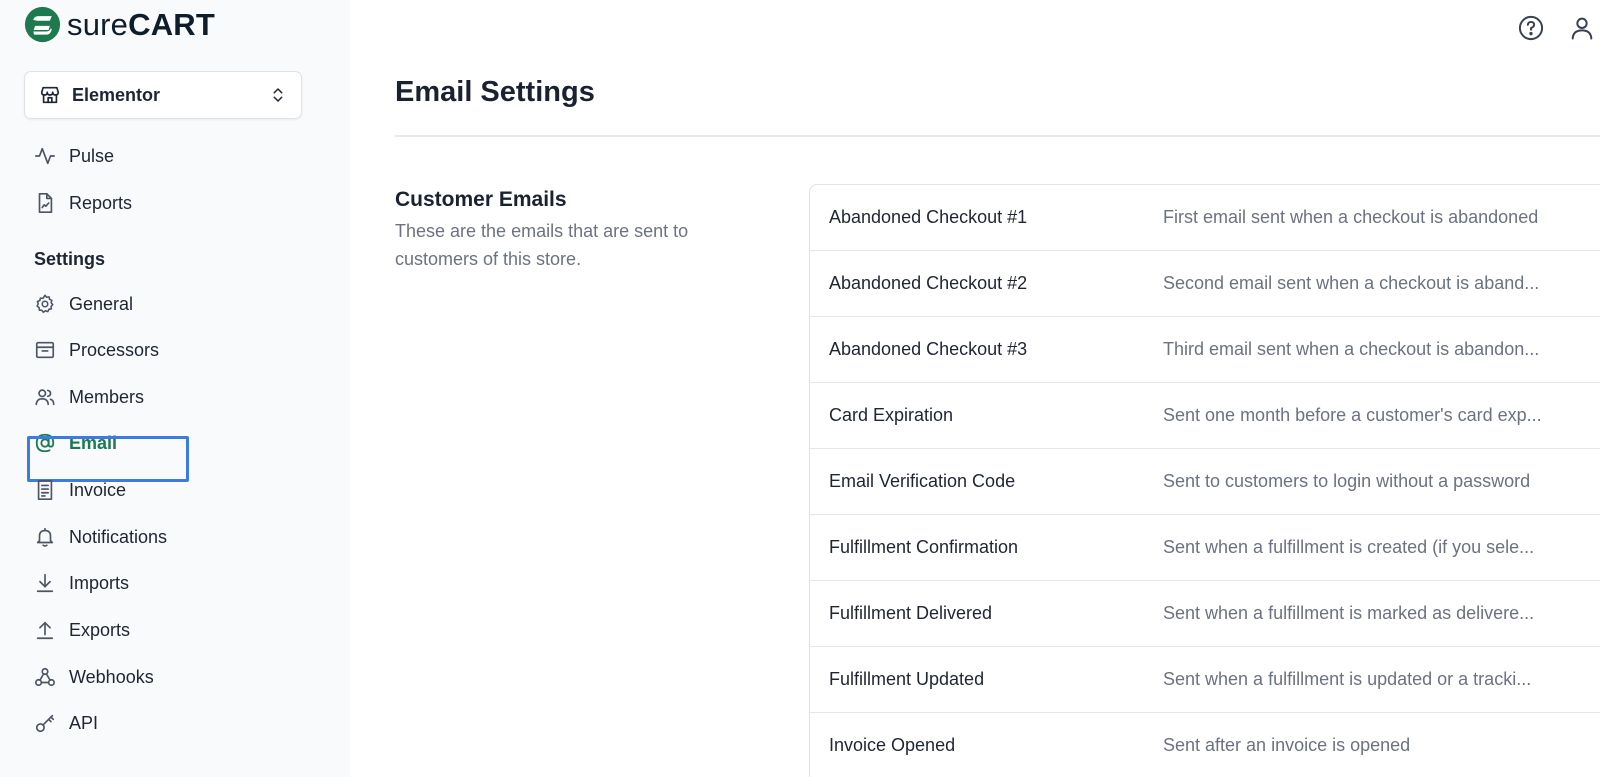 The width and height of the screenshot is (1600, 777). Describe the element at coordinates (45, 350) in the screenshot. I see `processors-icon` at that location.